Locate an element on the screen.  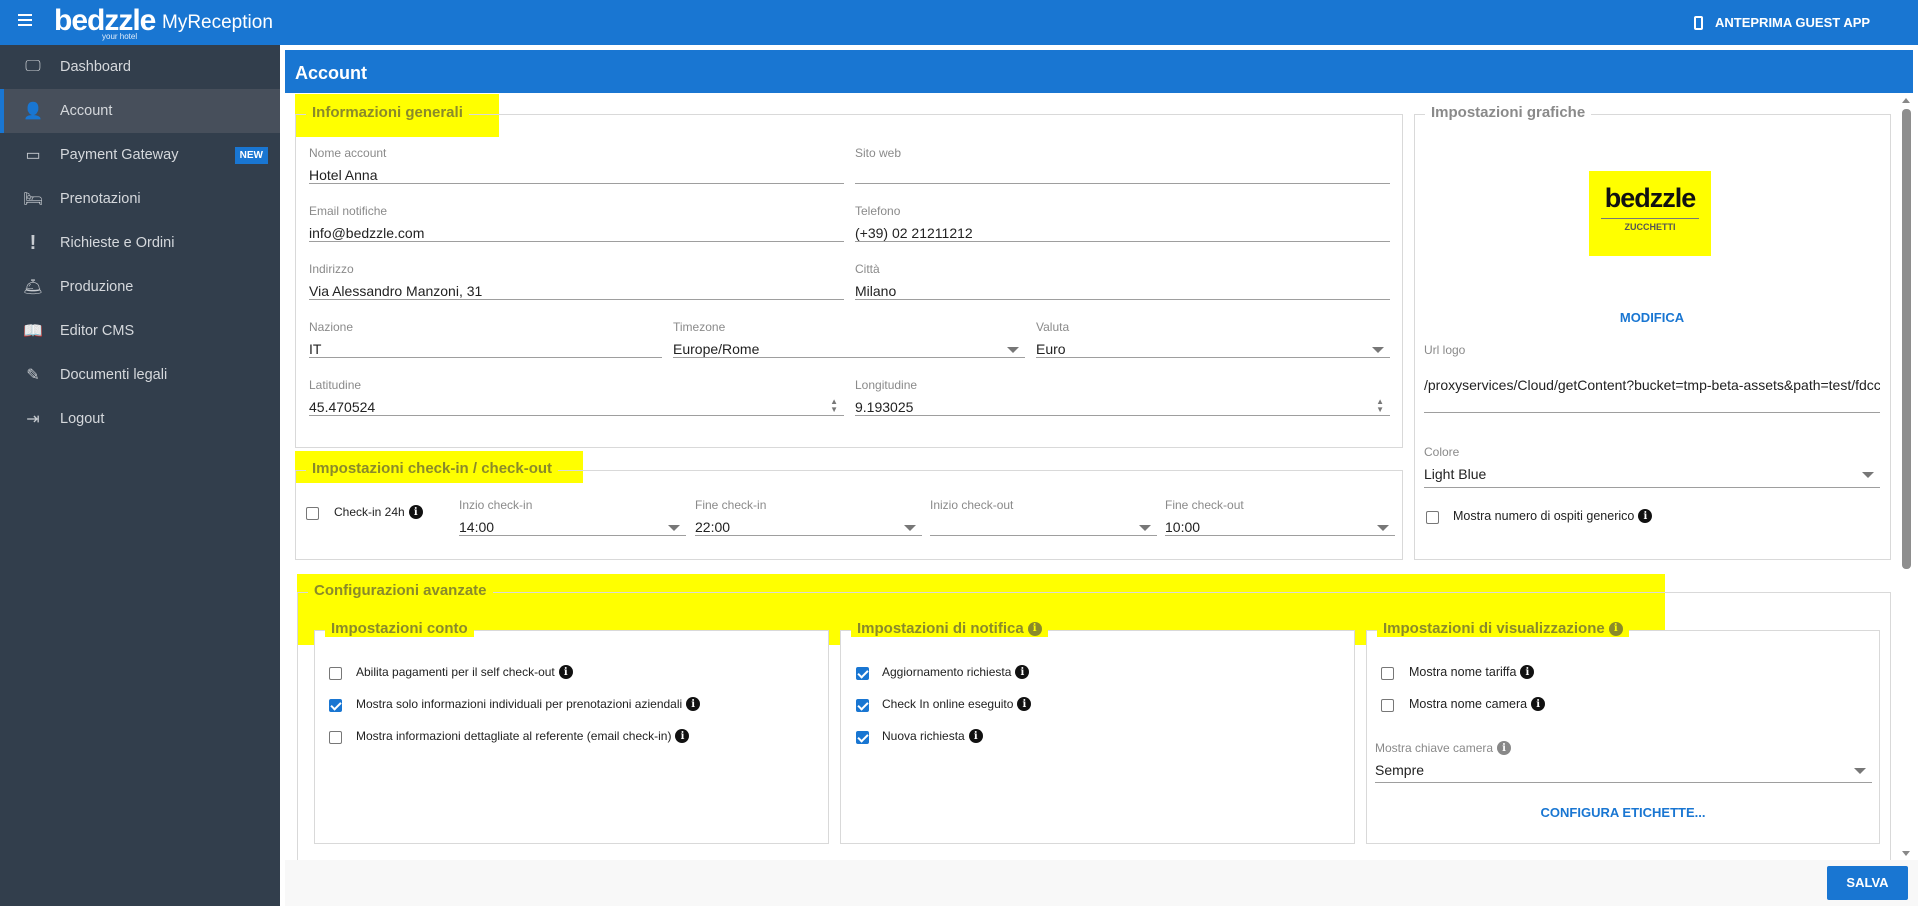
field-label: Inizio check-out is located at coordinates (972, 505).